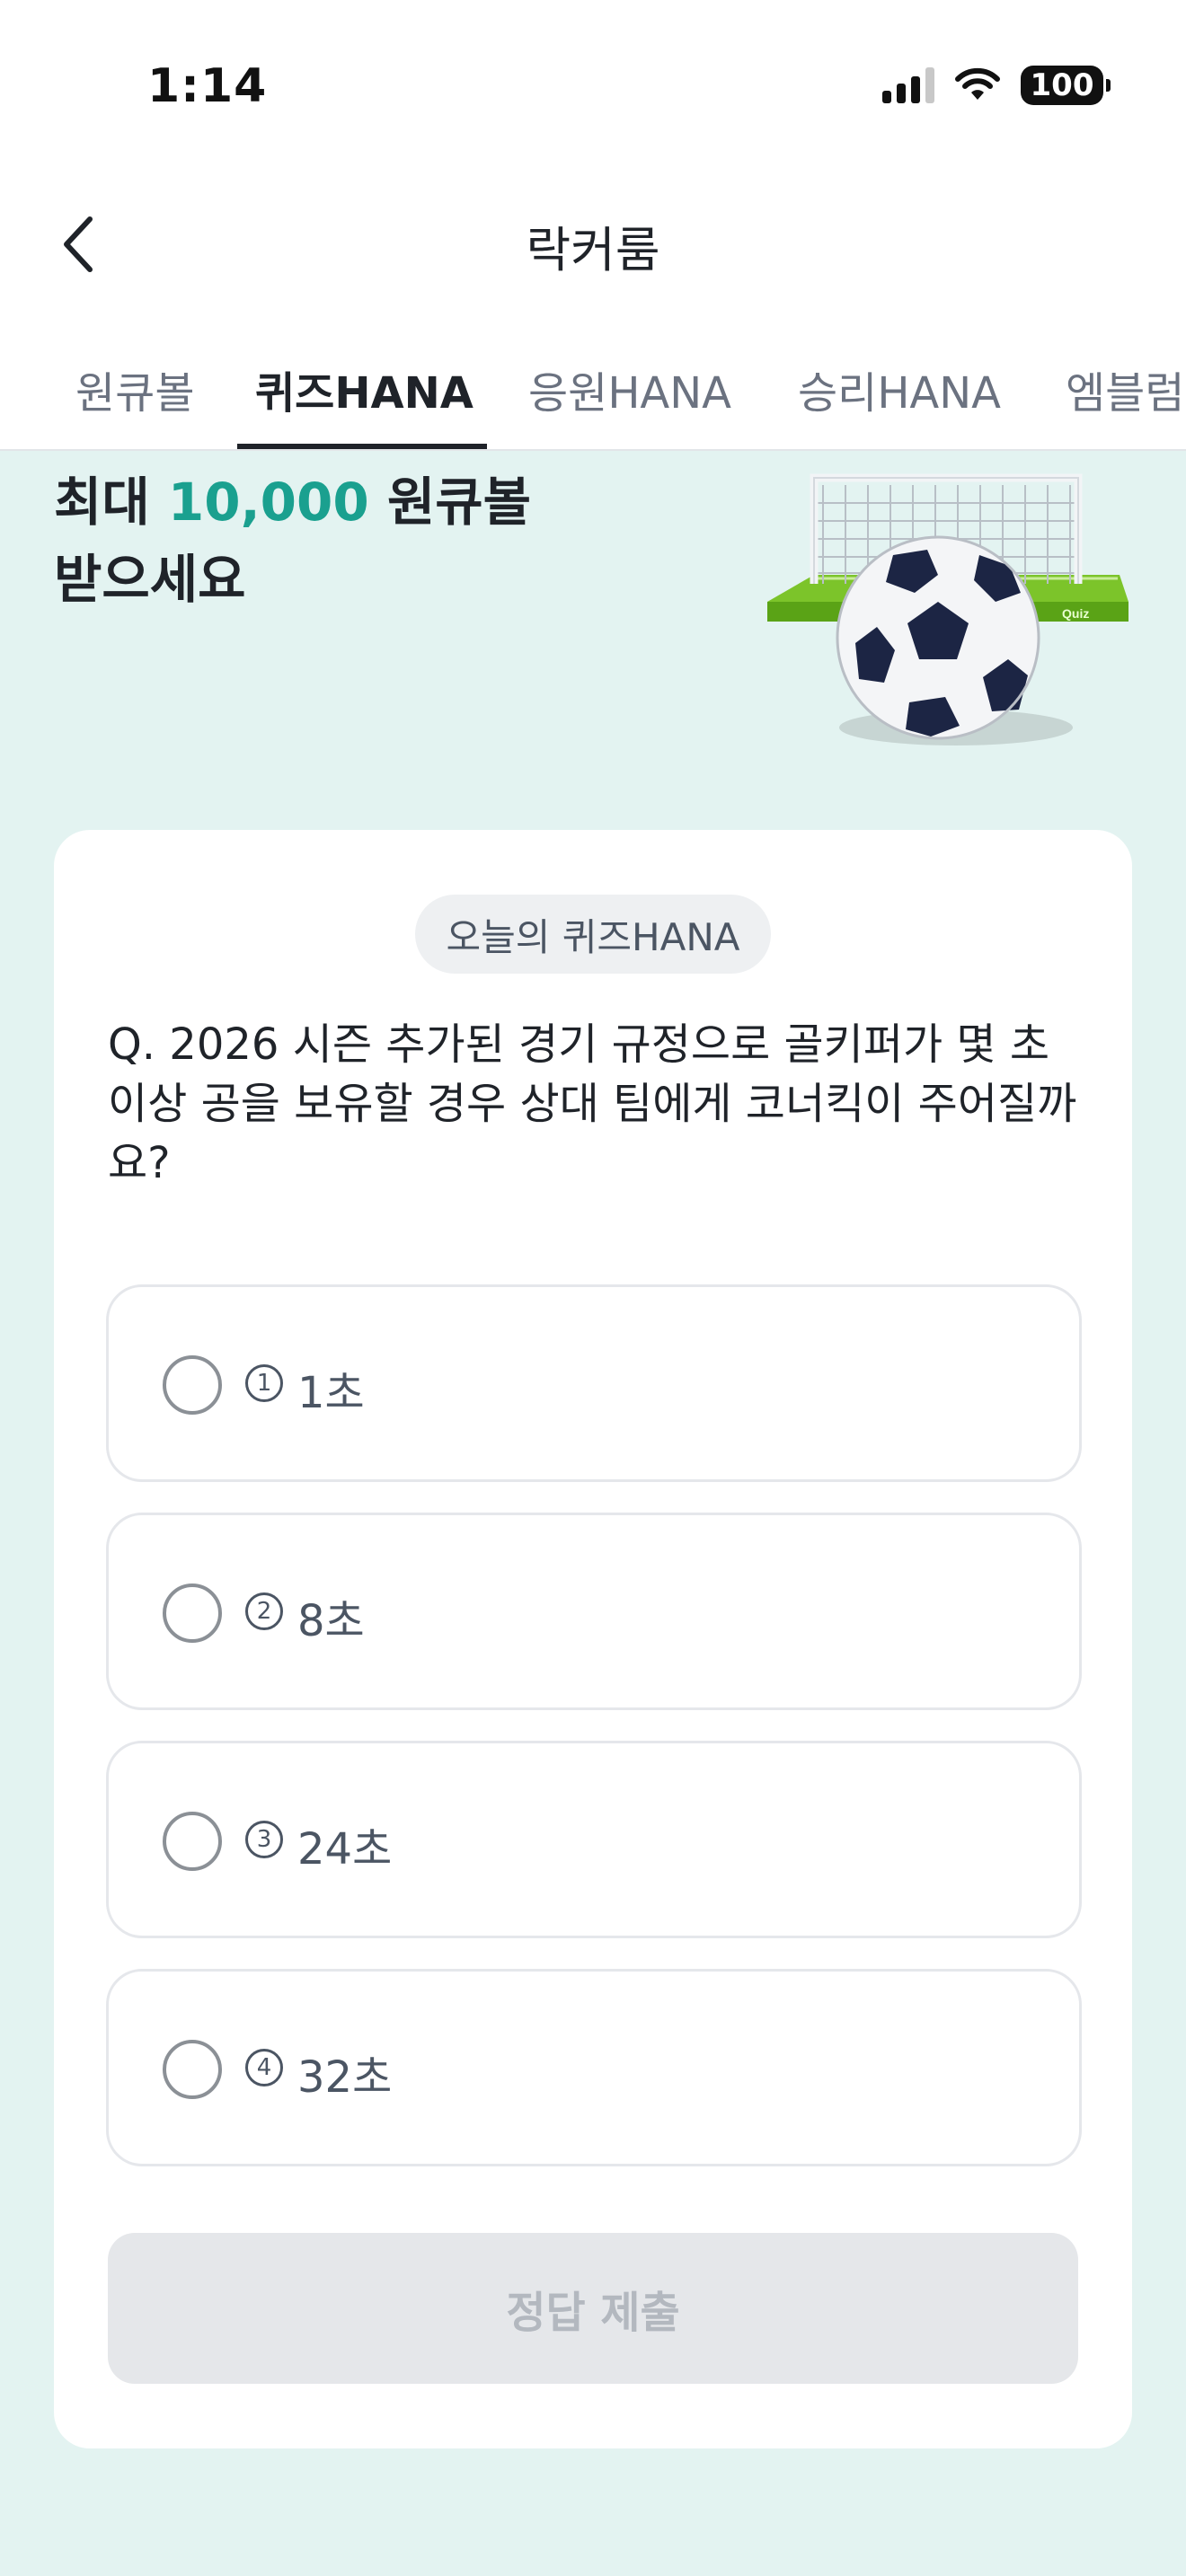 Image resolution: width=1186 pixels, height=2576 pixels. Describe the element at coordinates (899, 388) in the screenshot. I see `tab-win-hana: 승리HANA` at that location.